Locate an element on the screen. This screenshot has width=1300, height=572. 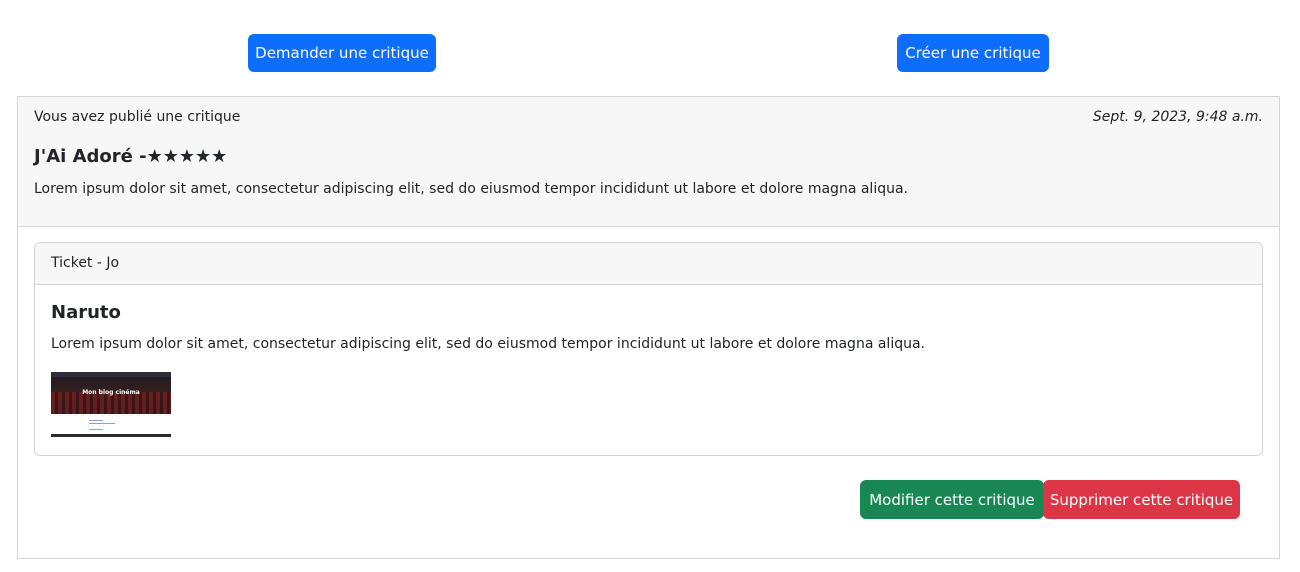
modify-review-button: Modifier cette critique is located at coordinates (952, 499).